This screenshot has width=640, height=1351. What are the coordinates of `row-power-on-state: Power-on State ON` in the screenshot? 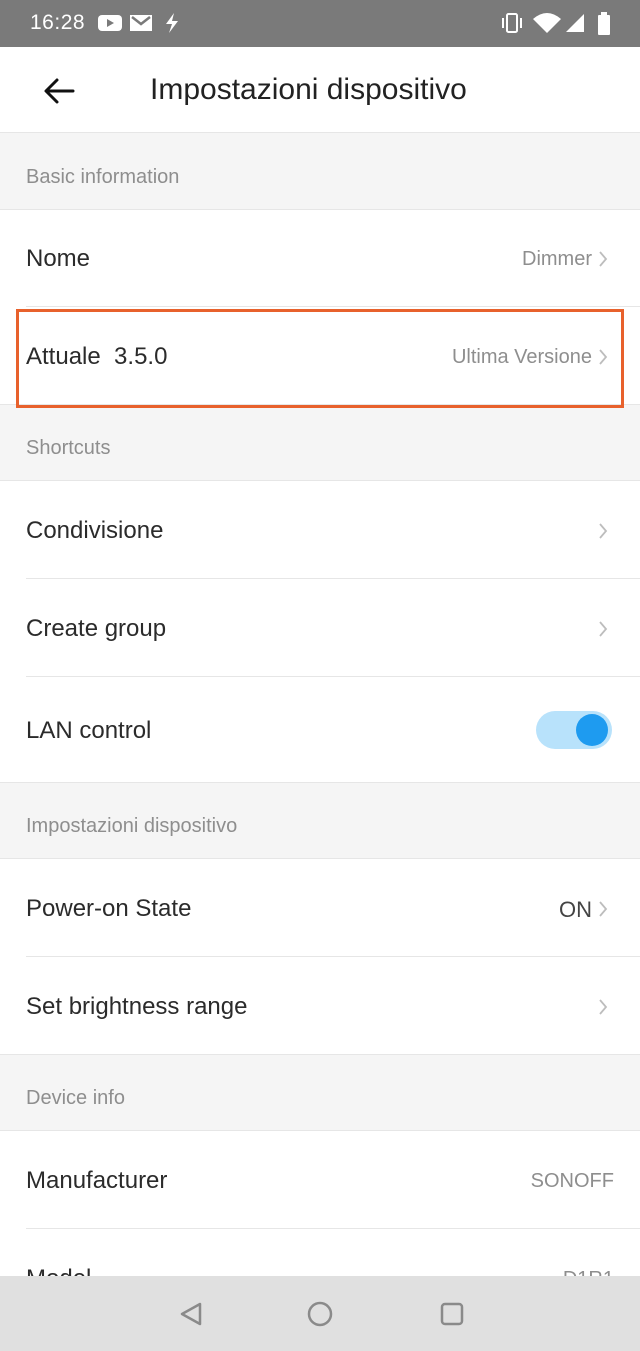 It's located at (320, 908).